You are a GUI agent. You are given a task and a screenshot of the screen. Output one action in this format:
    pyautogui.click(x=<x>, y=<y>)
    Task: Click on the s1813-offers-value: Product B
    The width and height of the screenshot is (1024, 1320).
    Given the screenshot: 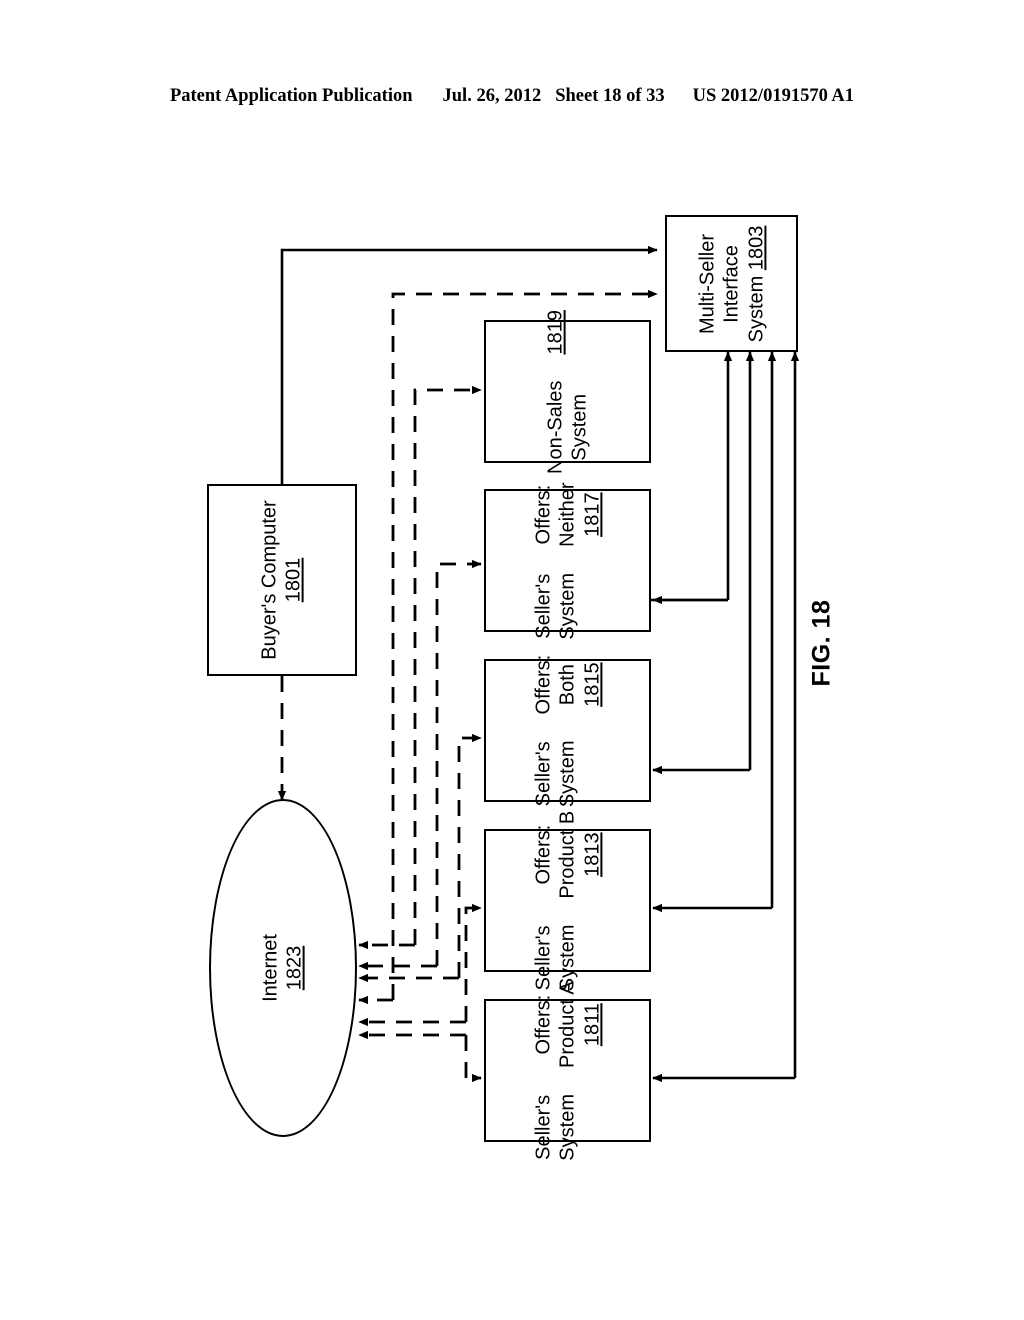 What is the action you would take?
    pyautogui.click(x=567, y=854)
    